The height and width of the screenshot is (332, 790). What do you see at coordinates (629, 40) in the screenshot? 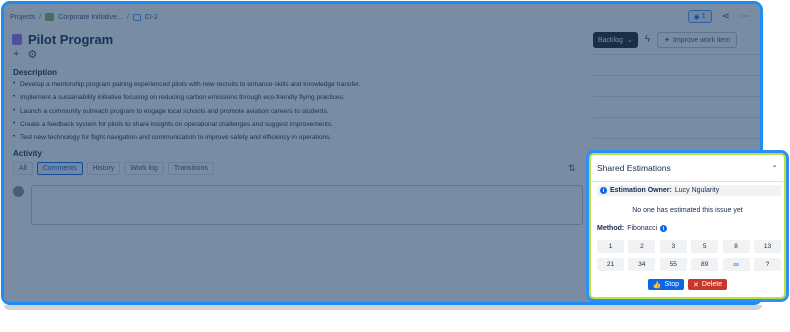
I see `chevron-down-icon: ⌄` at bounding box center [629, 40].